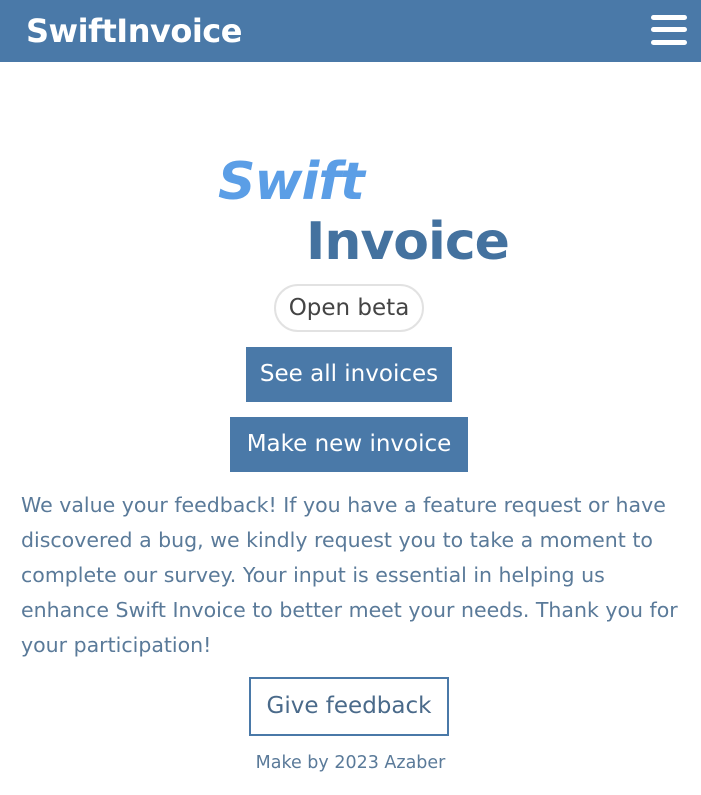 The width and height of the screenshot is (701, 795). What do you see at coordinates (349, 706) in the screenshot?
I see `give-feedback-button: Give feedback` at bounding box center [349, 706].